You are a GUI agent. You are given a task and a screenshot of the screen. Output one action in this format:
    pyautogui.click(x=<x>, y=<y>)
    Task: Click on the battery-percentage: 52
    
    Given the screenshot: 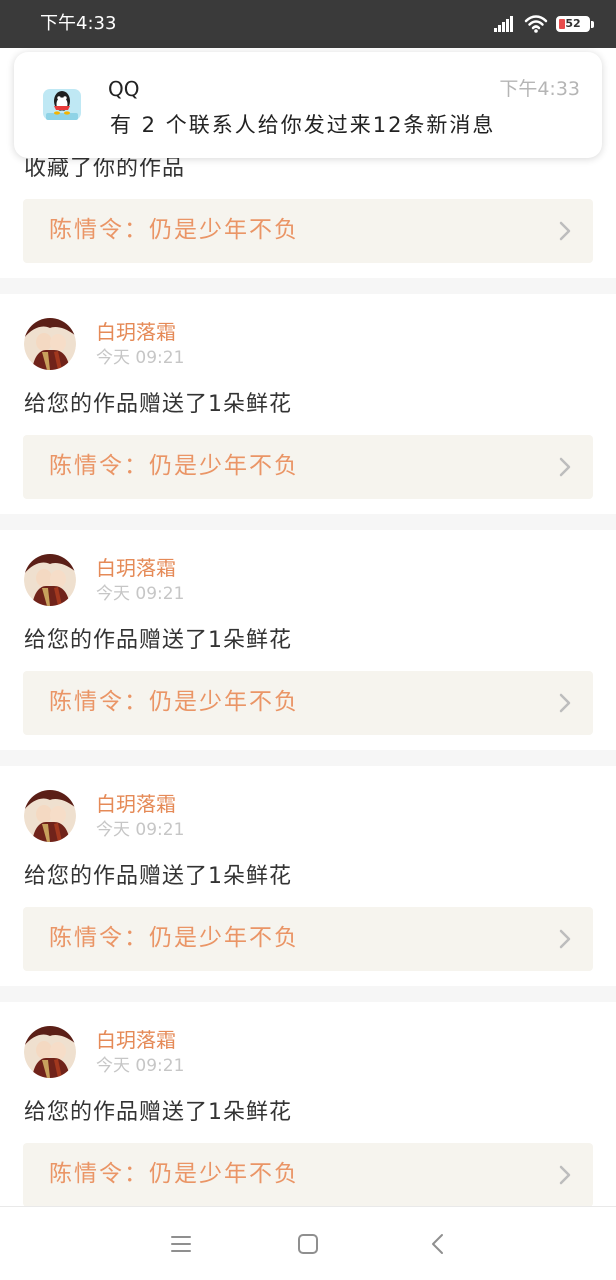 What is the action you would take?
    pyautogui.click(x=573, y=23)
    